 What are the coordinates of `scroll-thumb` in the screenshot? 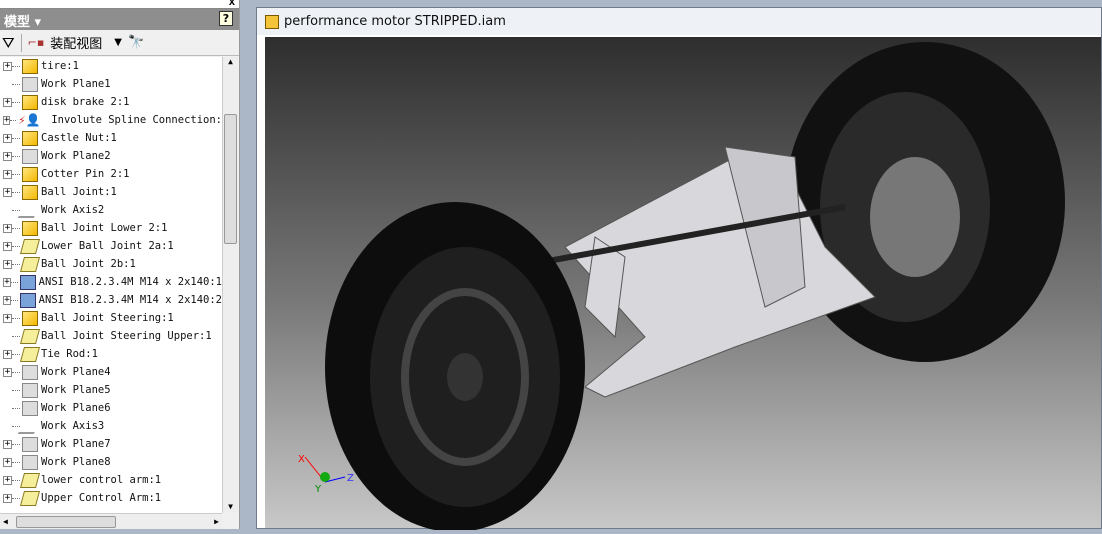 It's located at (230, 179).